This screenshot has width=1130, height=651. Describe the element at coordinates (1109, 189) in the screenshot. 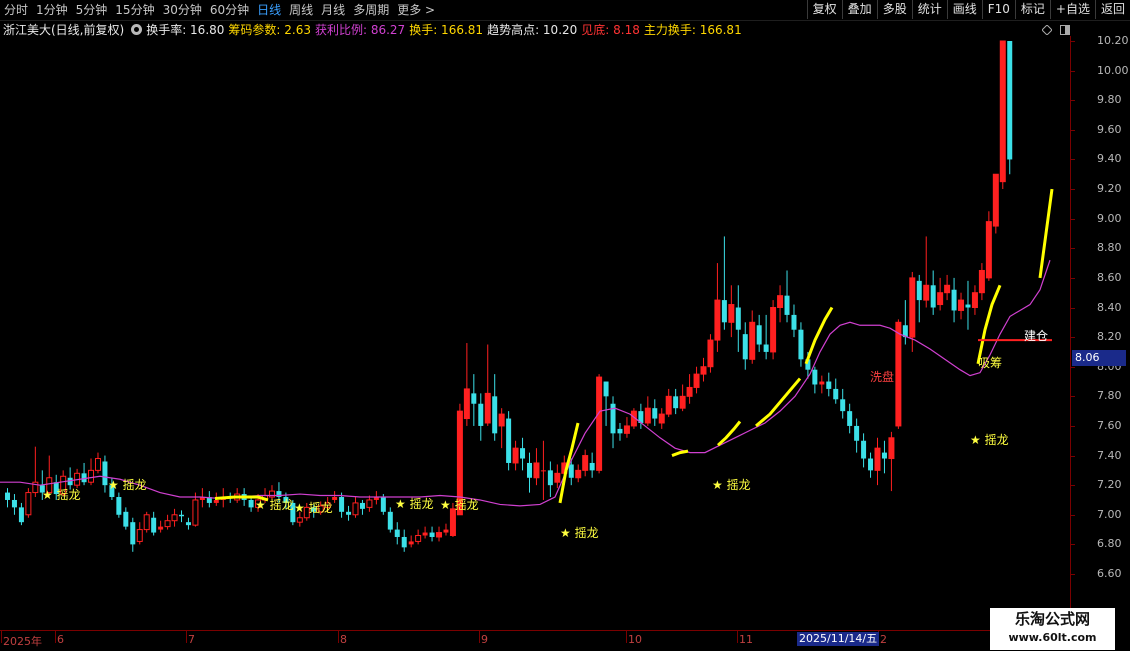

I see `price-tick-label: 9.20` at that location.